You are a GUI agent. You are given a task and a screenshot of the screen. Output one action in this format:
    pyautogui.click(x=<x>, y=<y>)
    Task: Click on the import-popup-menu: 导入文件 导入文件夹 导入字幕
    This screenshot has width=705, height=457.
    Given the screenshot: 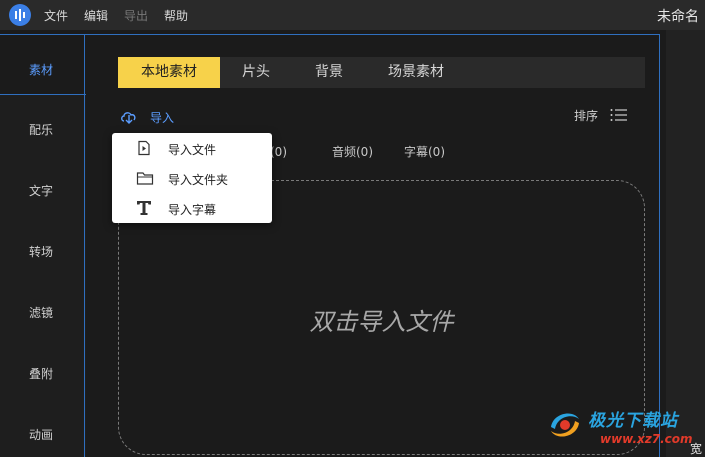 What is the action you would take?
    pyautogui.click(x=192, y=178)
    